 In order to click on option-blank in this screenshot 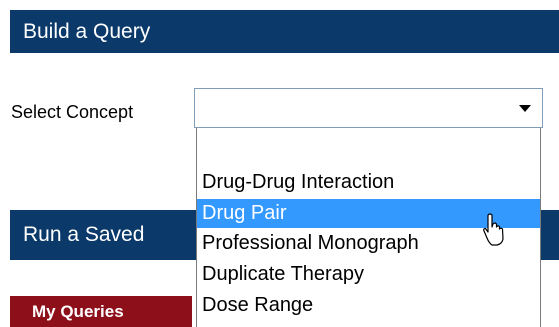, I will do `click(368, 151)`.